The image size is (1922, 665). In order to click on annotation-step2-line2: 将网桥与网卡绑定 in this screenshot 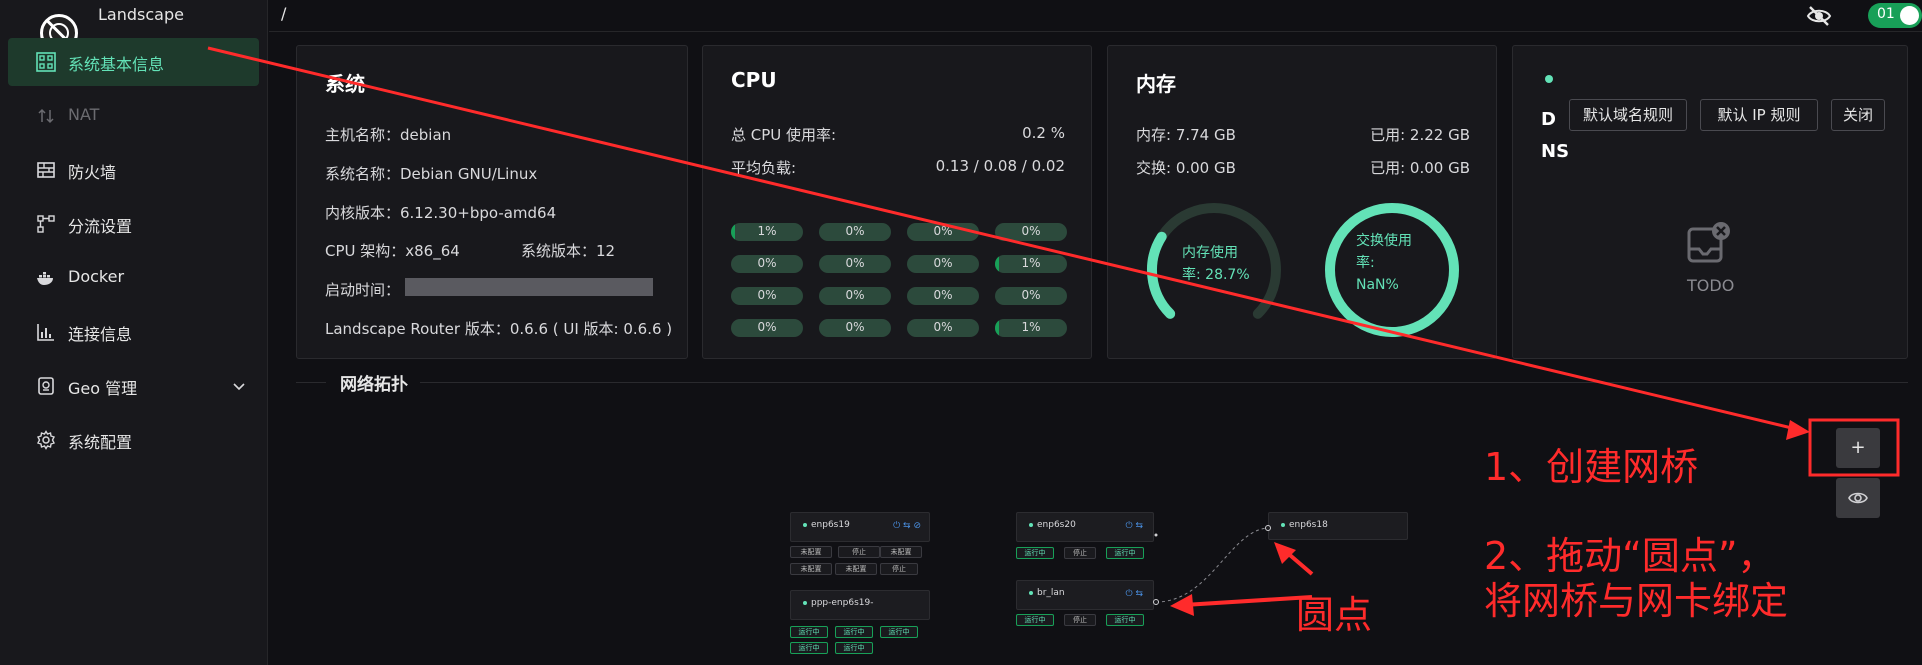, I will do `click(1636, 601)`.